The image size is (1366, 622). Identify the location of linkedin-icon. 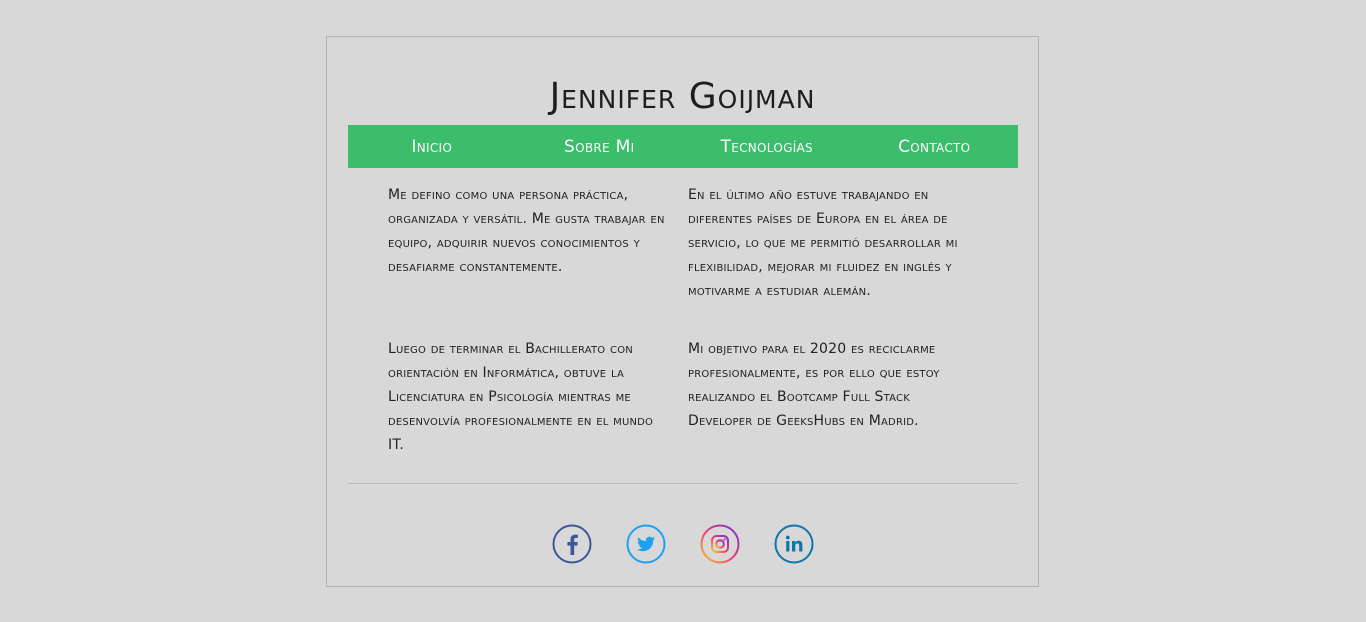
(793, 544).